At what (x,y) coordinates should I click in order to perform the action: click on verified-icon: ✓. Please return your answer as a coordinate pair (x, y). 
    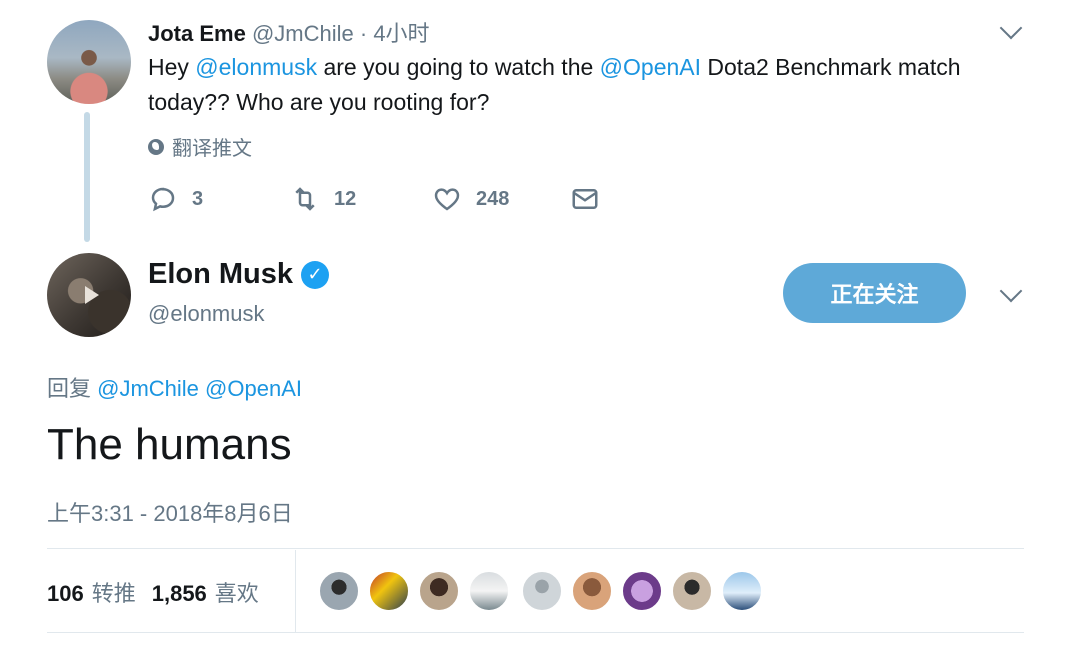
    Looking at the image, I should click on (315, 274).